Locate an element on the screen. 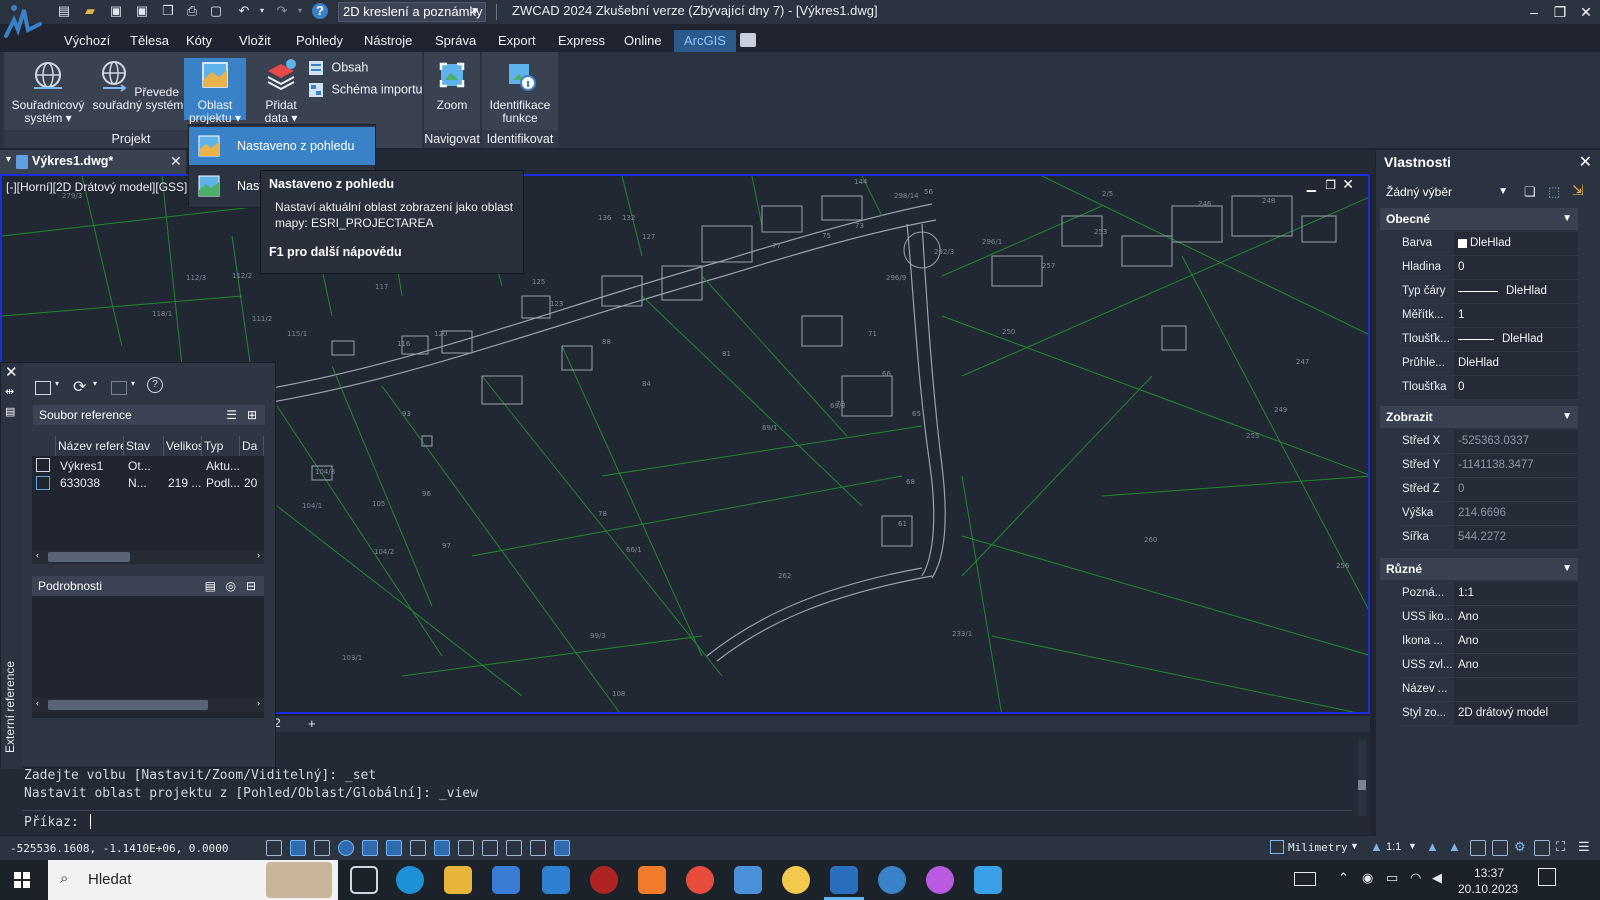 Image resolution: width=1600 pixels, height=900 pixels. property-row: USS zvl... Ano is located at coordinates (1489, 666).